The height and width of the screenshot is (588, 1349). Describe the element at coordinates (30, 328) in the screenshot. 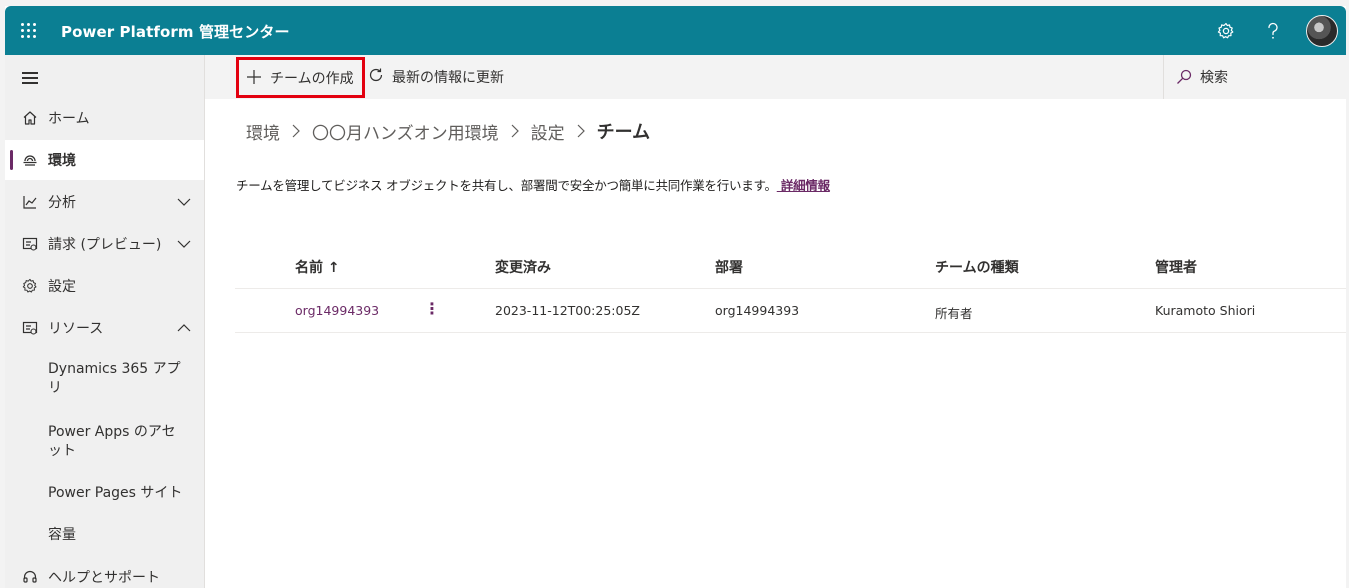

I see `resources-icon` at that location.